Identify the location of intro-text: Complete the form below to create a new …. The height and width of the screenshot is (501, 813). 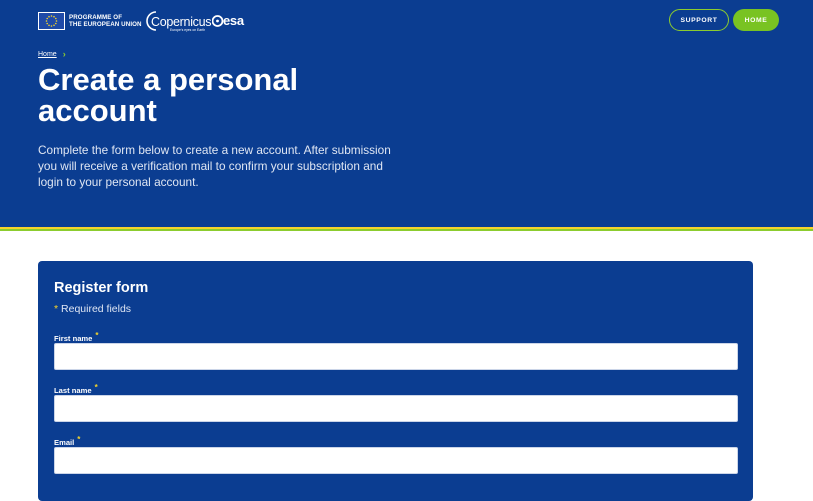
(214, 166).